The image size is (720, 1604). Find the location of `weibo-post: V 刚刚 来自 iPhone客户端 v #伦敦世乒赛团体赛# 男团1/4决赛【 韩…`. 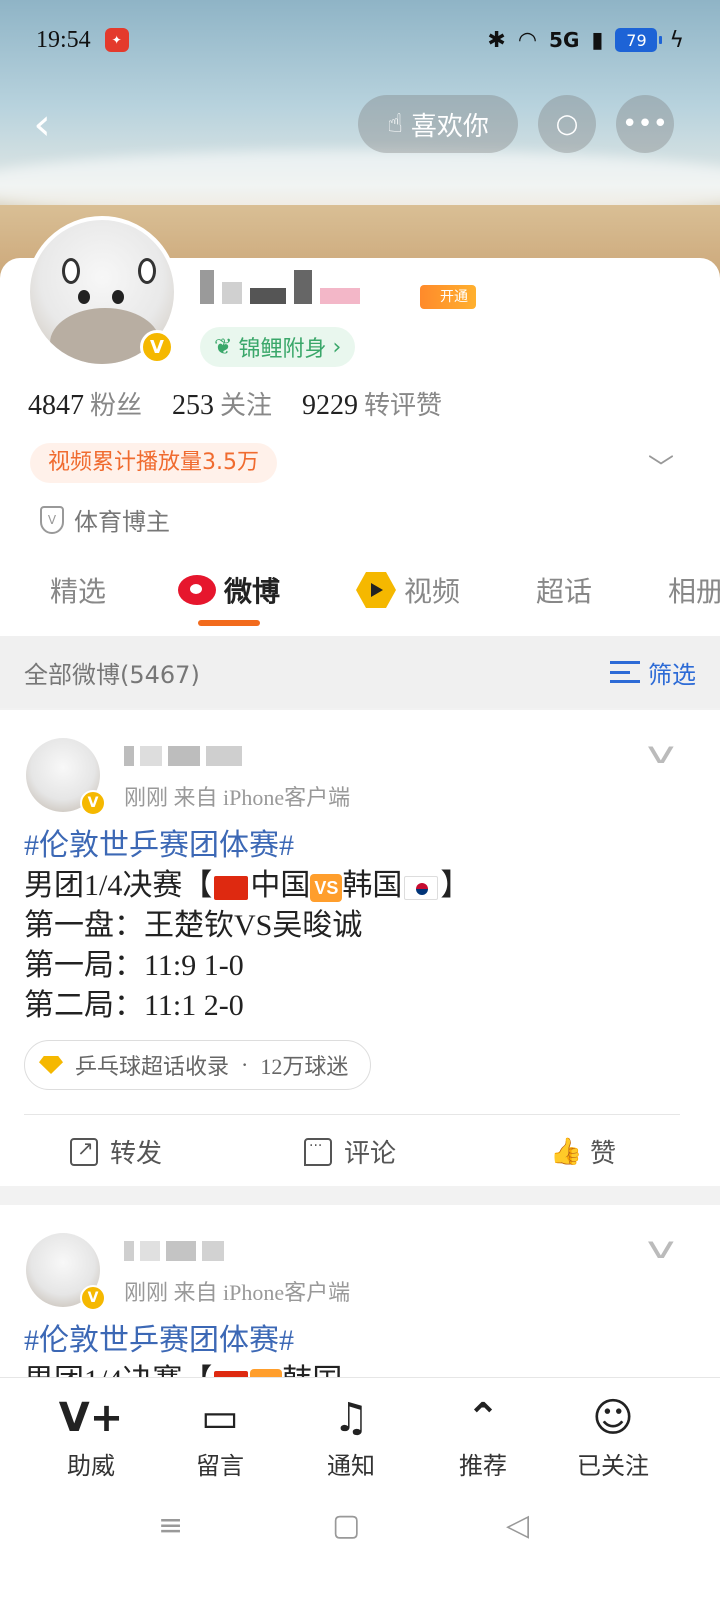

weibo-post: V 刚刚 来自 iPhone客户端 v #伦敦世乒赛团体赛# 男团1/4决赛【 韩… is located at coordinates (360, 1291).